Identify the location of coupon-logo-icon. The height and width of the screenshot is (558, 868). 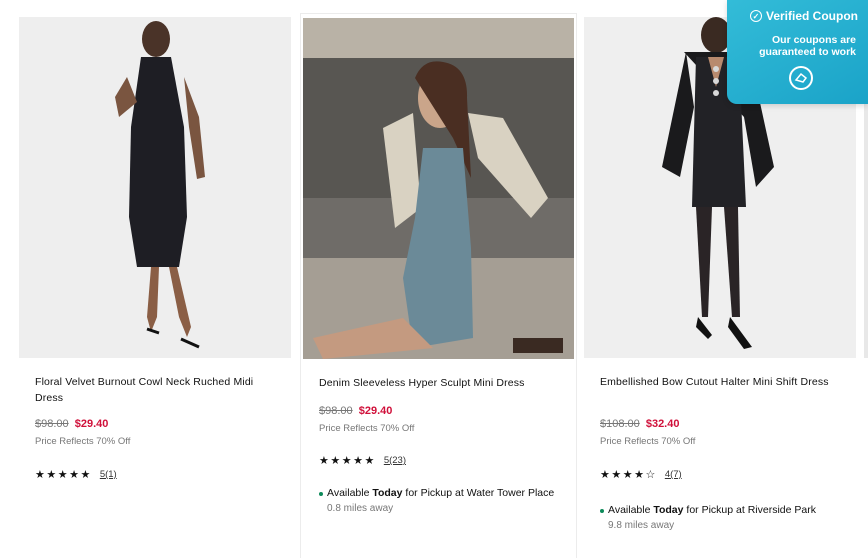
(801, 78).